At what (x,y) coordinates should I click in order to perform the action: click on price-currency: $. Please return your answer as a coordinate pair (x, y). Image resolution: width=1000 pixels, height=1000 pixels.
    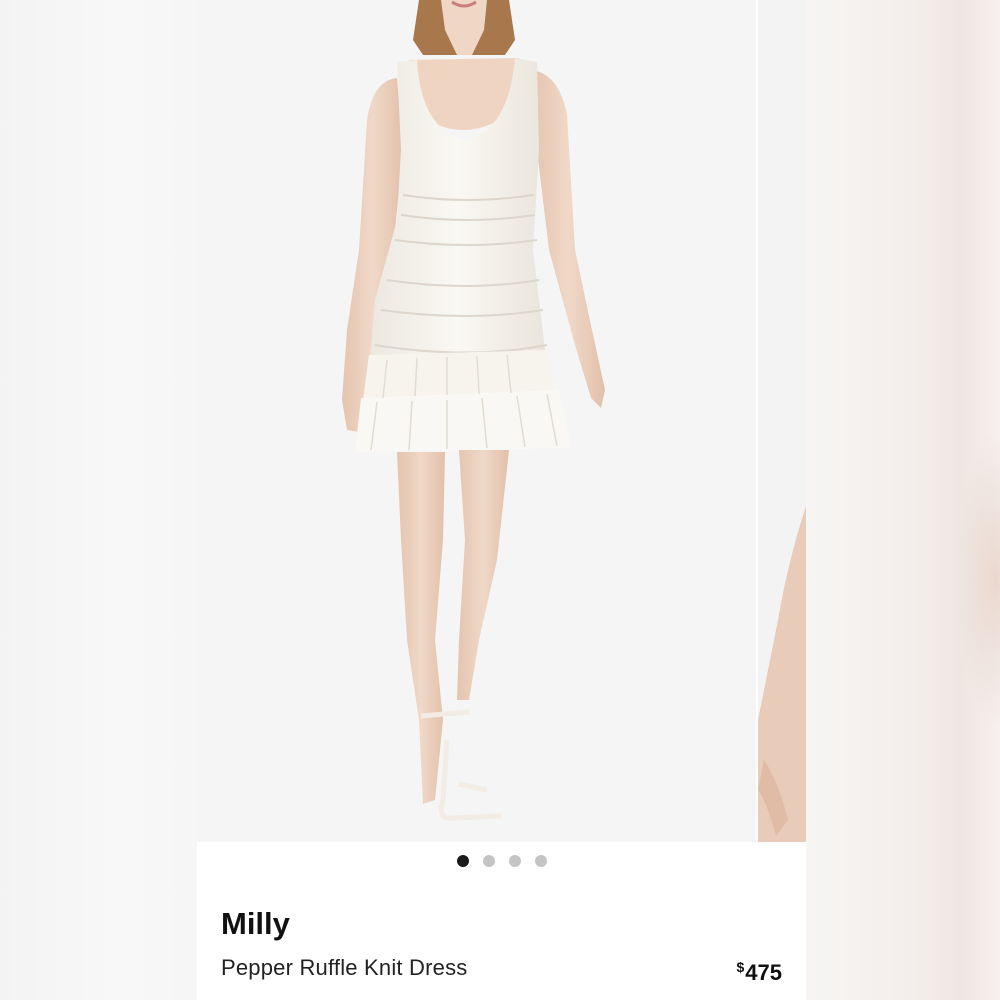
    Looking at the image, I should click on (740, 967).